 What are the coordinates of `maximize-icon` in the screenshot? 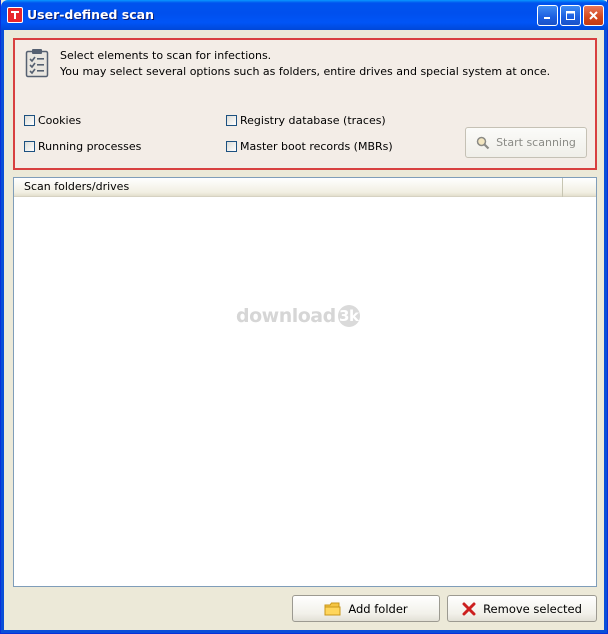 It's located at (570, 15).